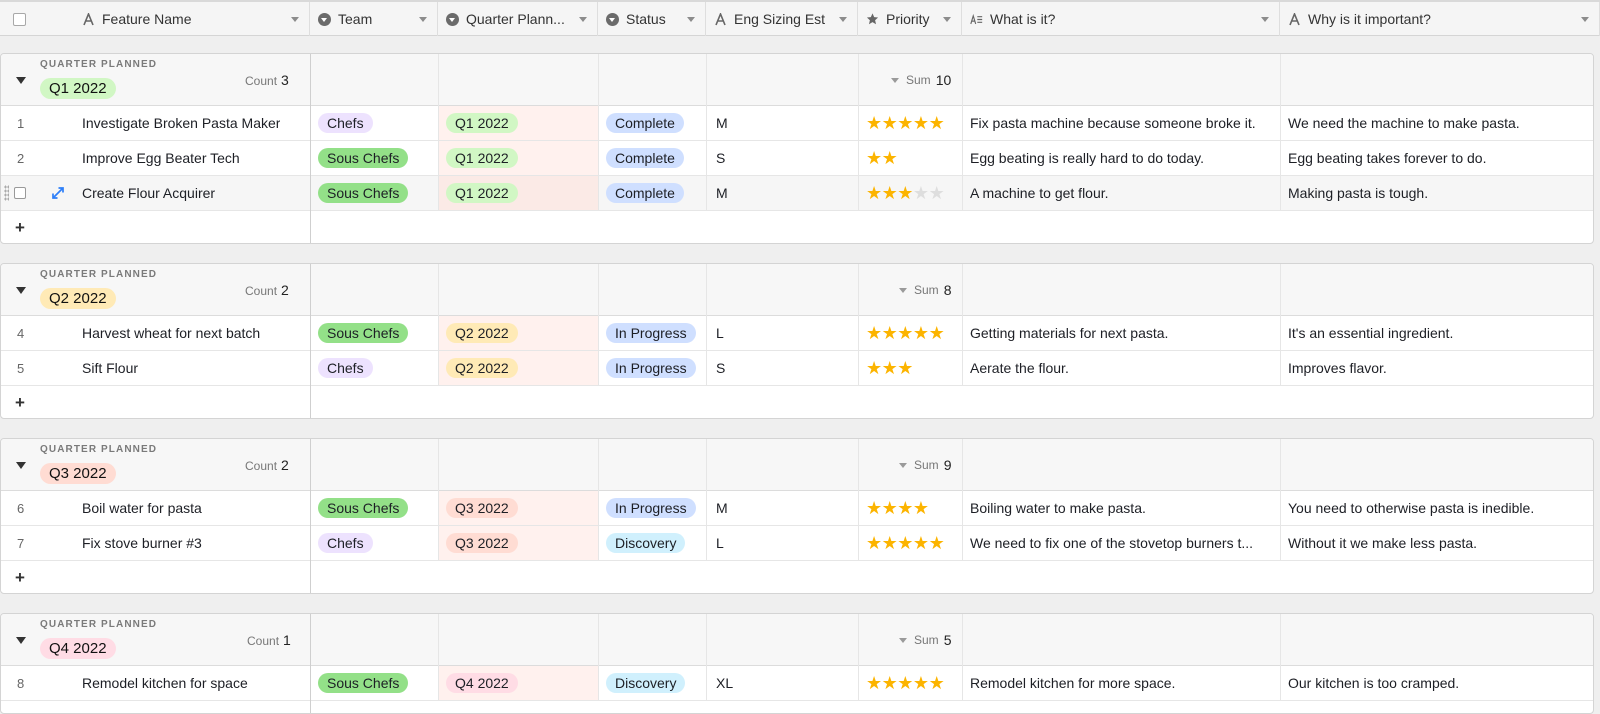 The width and height of the screenshot is (1600, 714). What do you see at coordinates (194, 508) in the screenshot?
I see `feature-name-cell: Boil water for pasta` at bounding box center [194, 508].